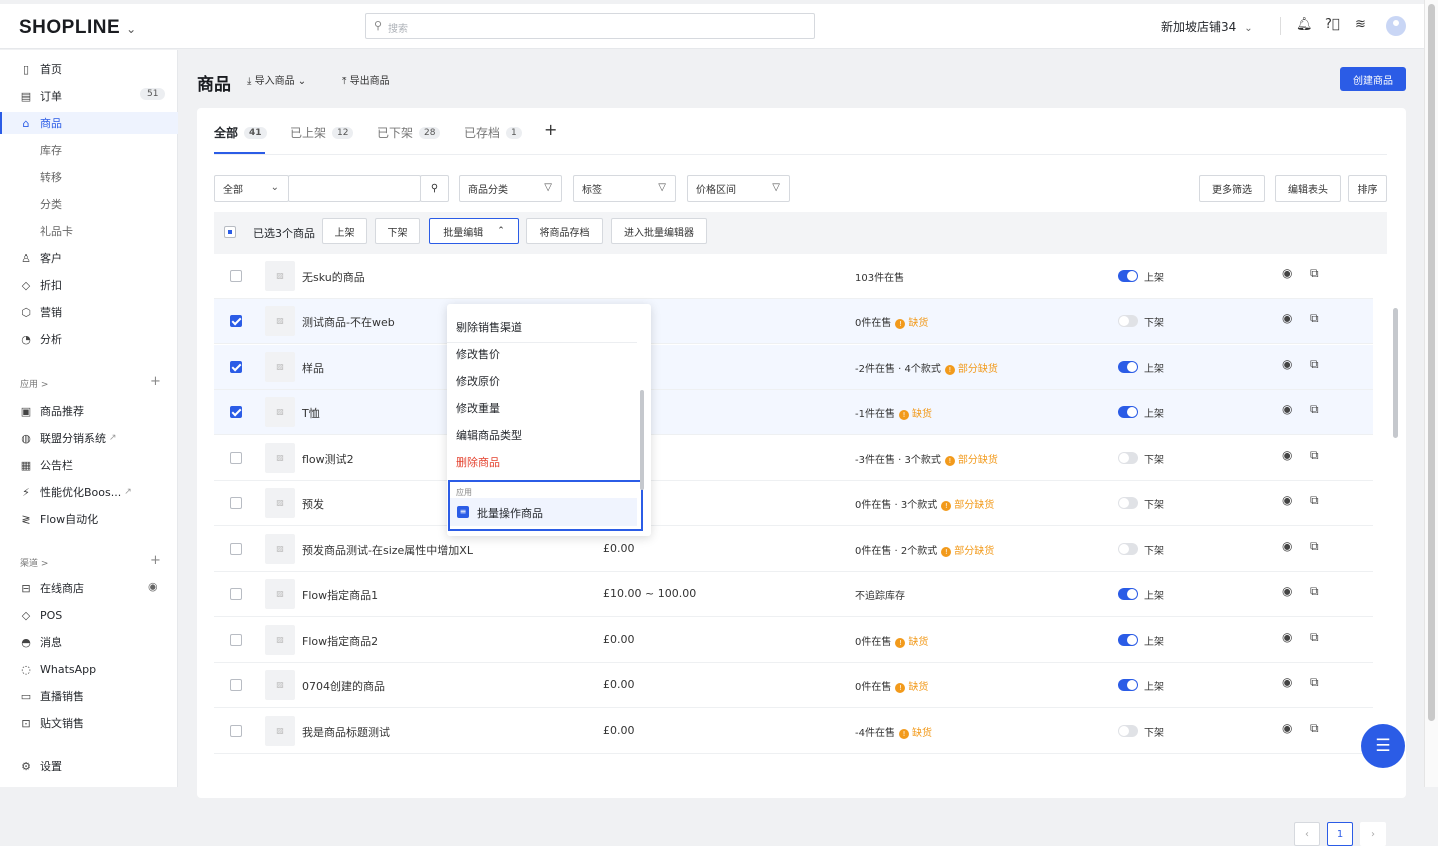 The width and height of the screenshot is (1438, 846). Describe the element at coordinates (478, 354) in the screenshot. I see `menu-item-edit-price: 修改售价` at that location.